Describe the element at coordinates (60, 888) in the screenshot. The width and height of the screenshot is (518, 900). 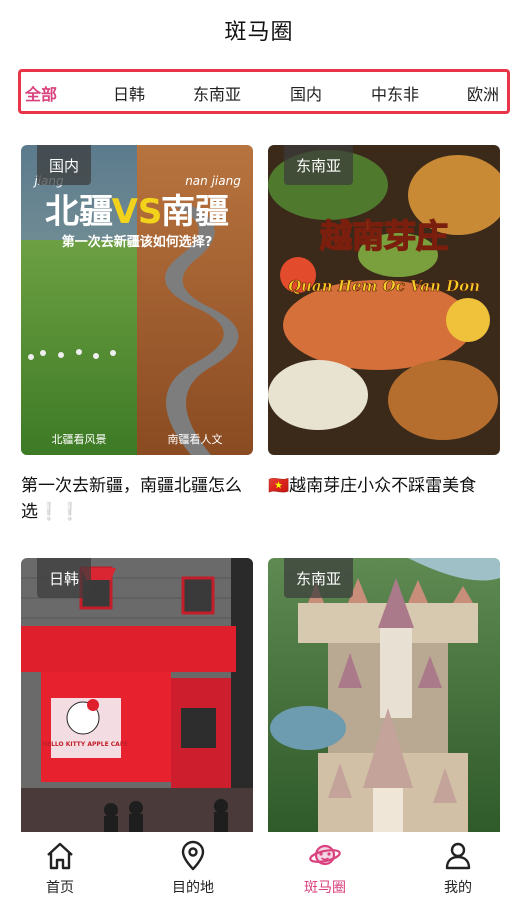
I see `nav-home-label: 首页` at that location.